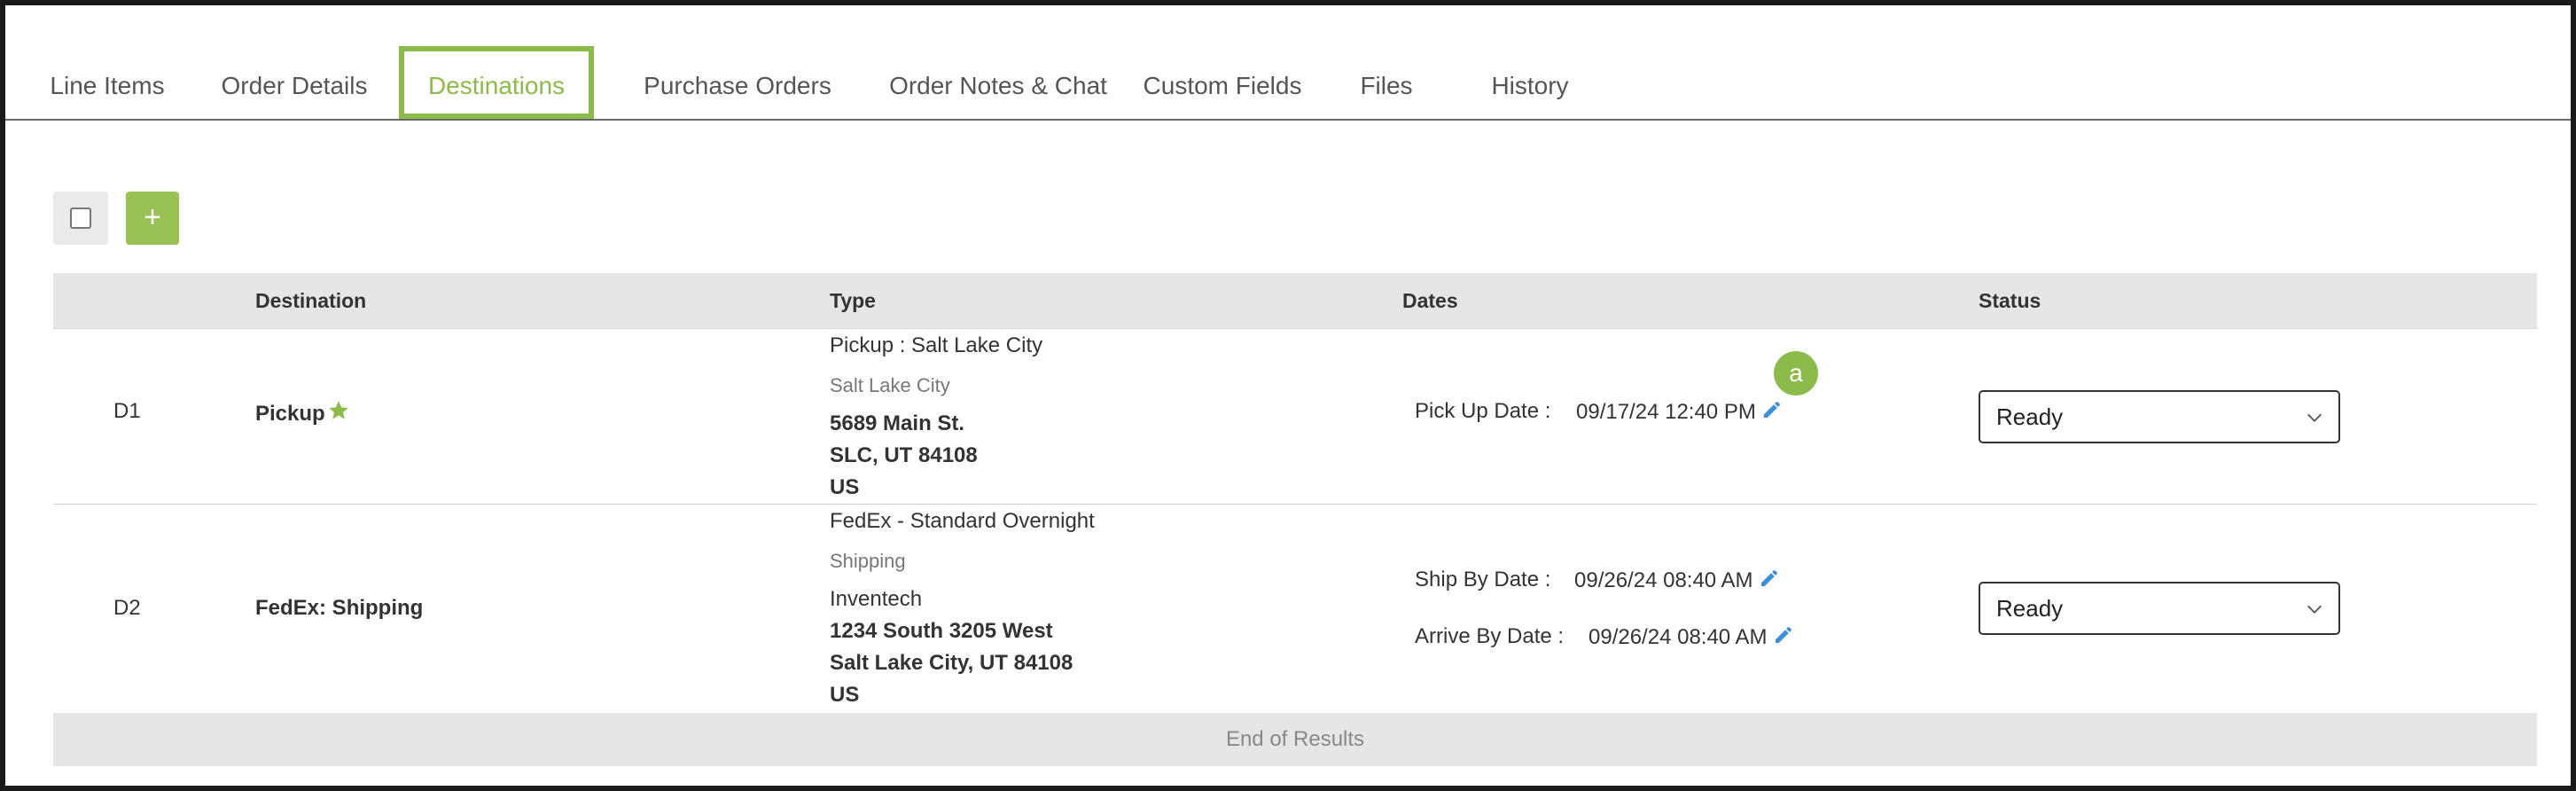 The image size is (2576, 791). I want to click on header-status: Status, so click(2010, 300).